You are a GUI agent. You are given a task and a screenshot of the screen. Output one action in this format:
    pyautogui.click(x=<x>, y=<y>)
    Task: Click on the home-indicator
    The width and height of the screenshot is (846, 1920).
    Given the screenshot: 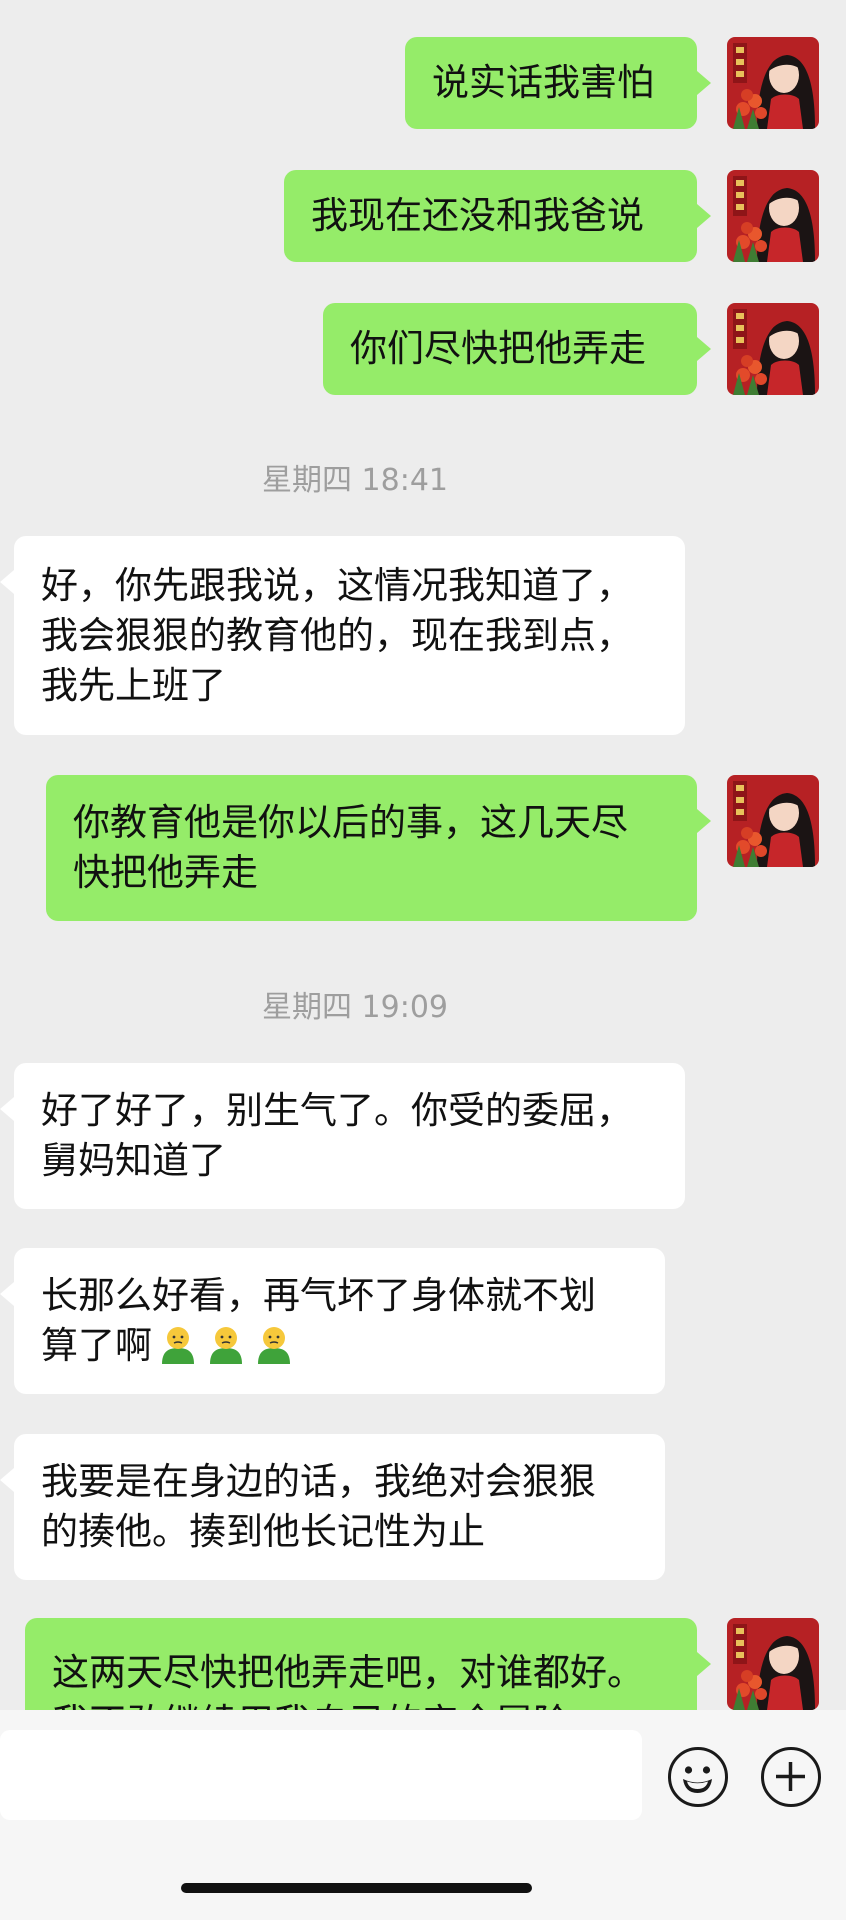 What is the action you would take?
    pyautogui.click(x=356, y=1888)
    